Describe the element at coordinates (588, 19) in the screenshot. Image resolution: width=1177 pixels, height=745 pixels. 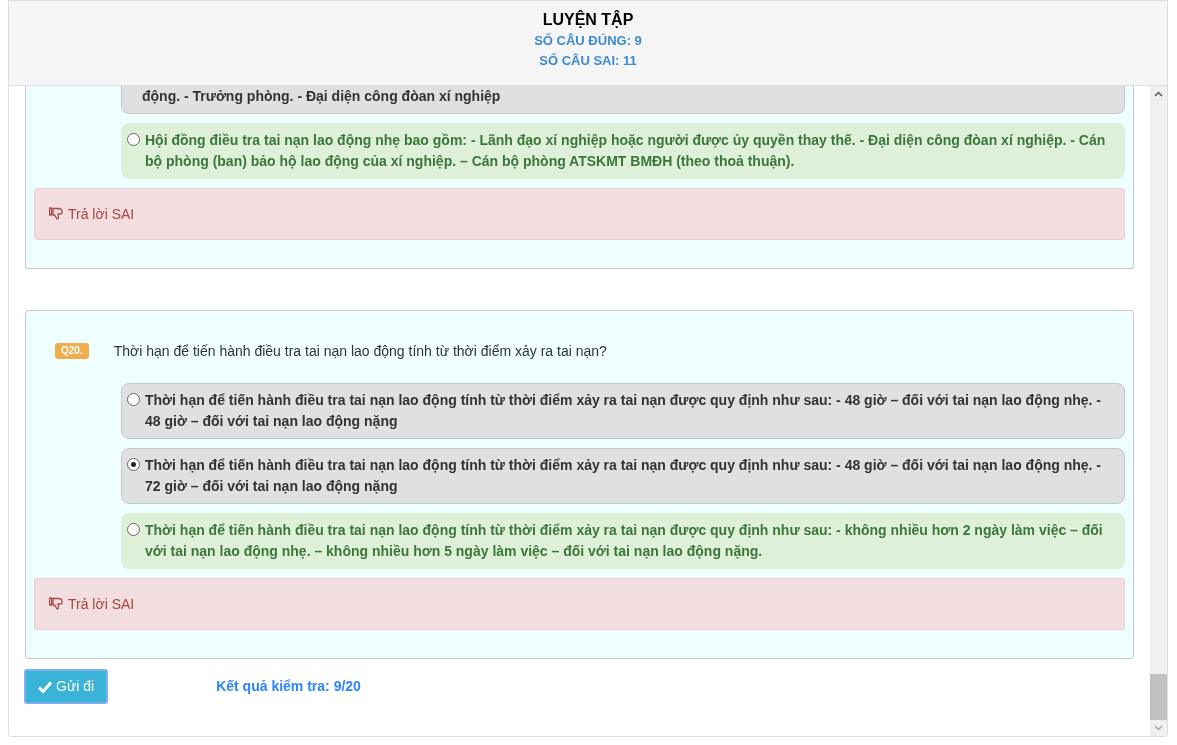
I see `page-title: LUYỆN TẬP` at that location.